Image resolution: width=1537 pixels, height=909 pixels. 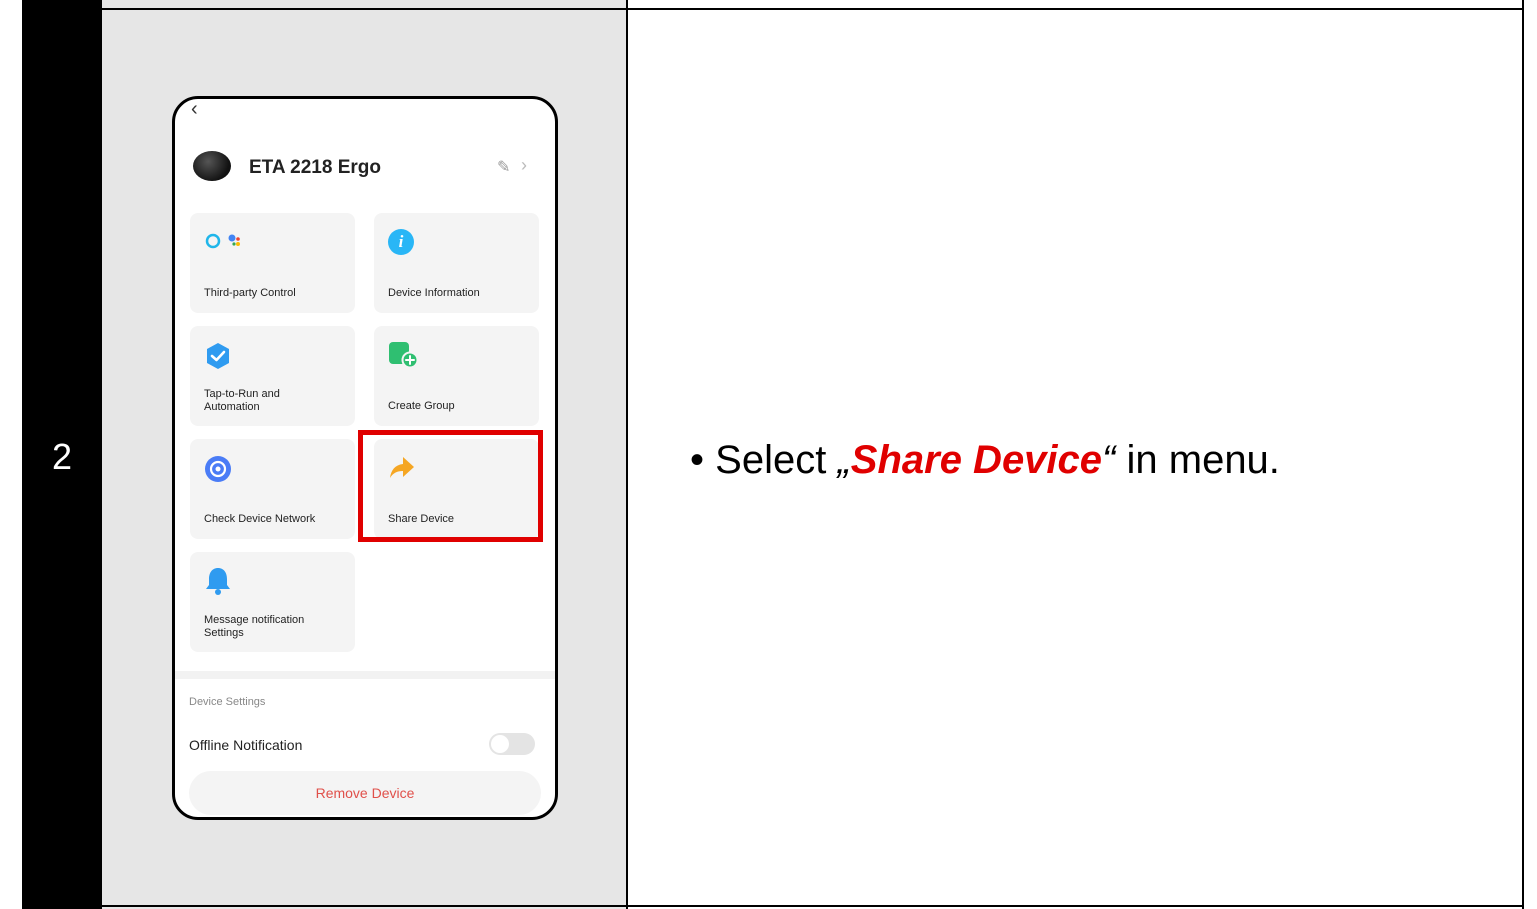 What do you see at coordinates (450, 486) in the screenshot?
I see `highlight-box` at bounding box center [450, 486].